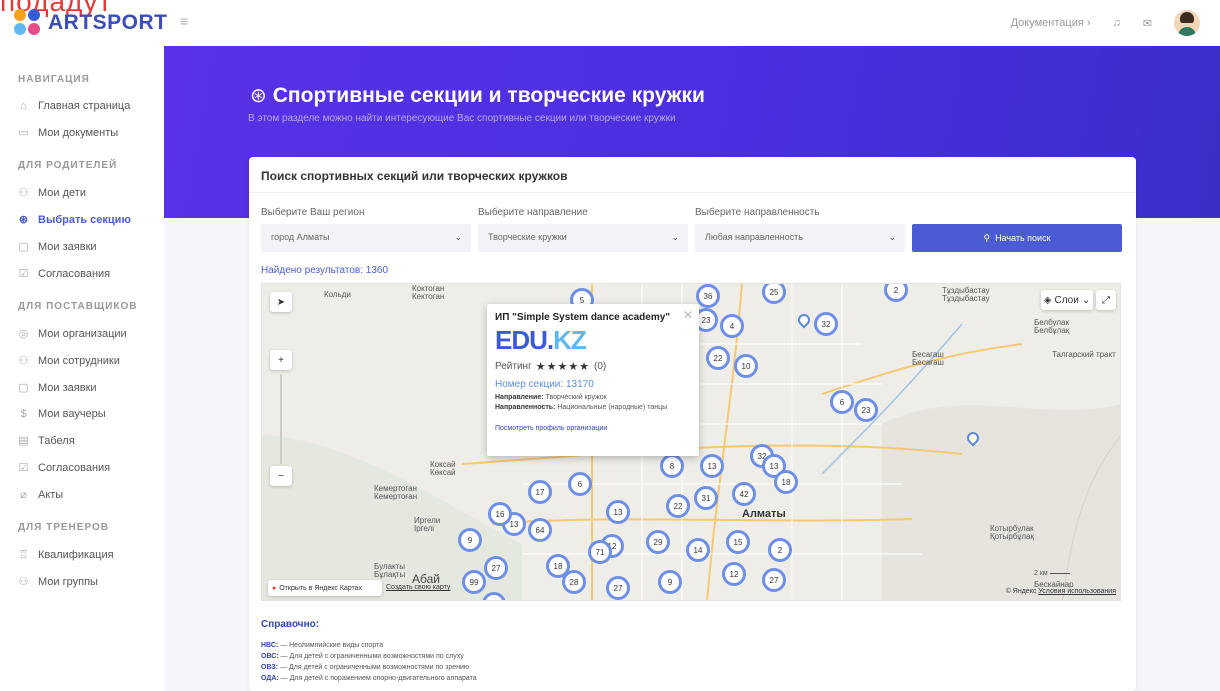  Describe the element at coordinates (574, 582) in the screenshot. I see `map-cluster: 28` at that location.